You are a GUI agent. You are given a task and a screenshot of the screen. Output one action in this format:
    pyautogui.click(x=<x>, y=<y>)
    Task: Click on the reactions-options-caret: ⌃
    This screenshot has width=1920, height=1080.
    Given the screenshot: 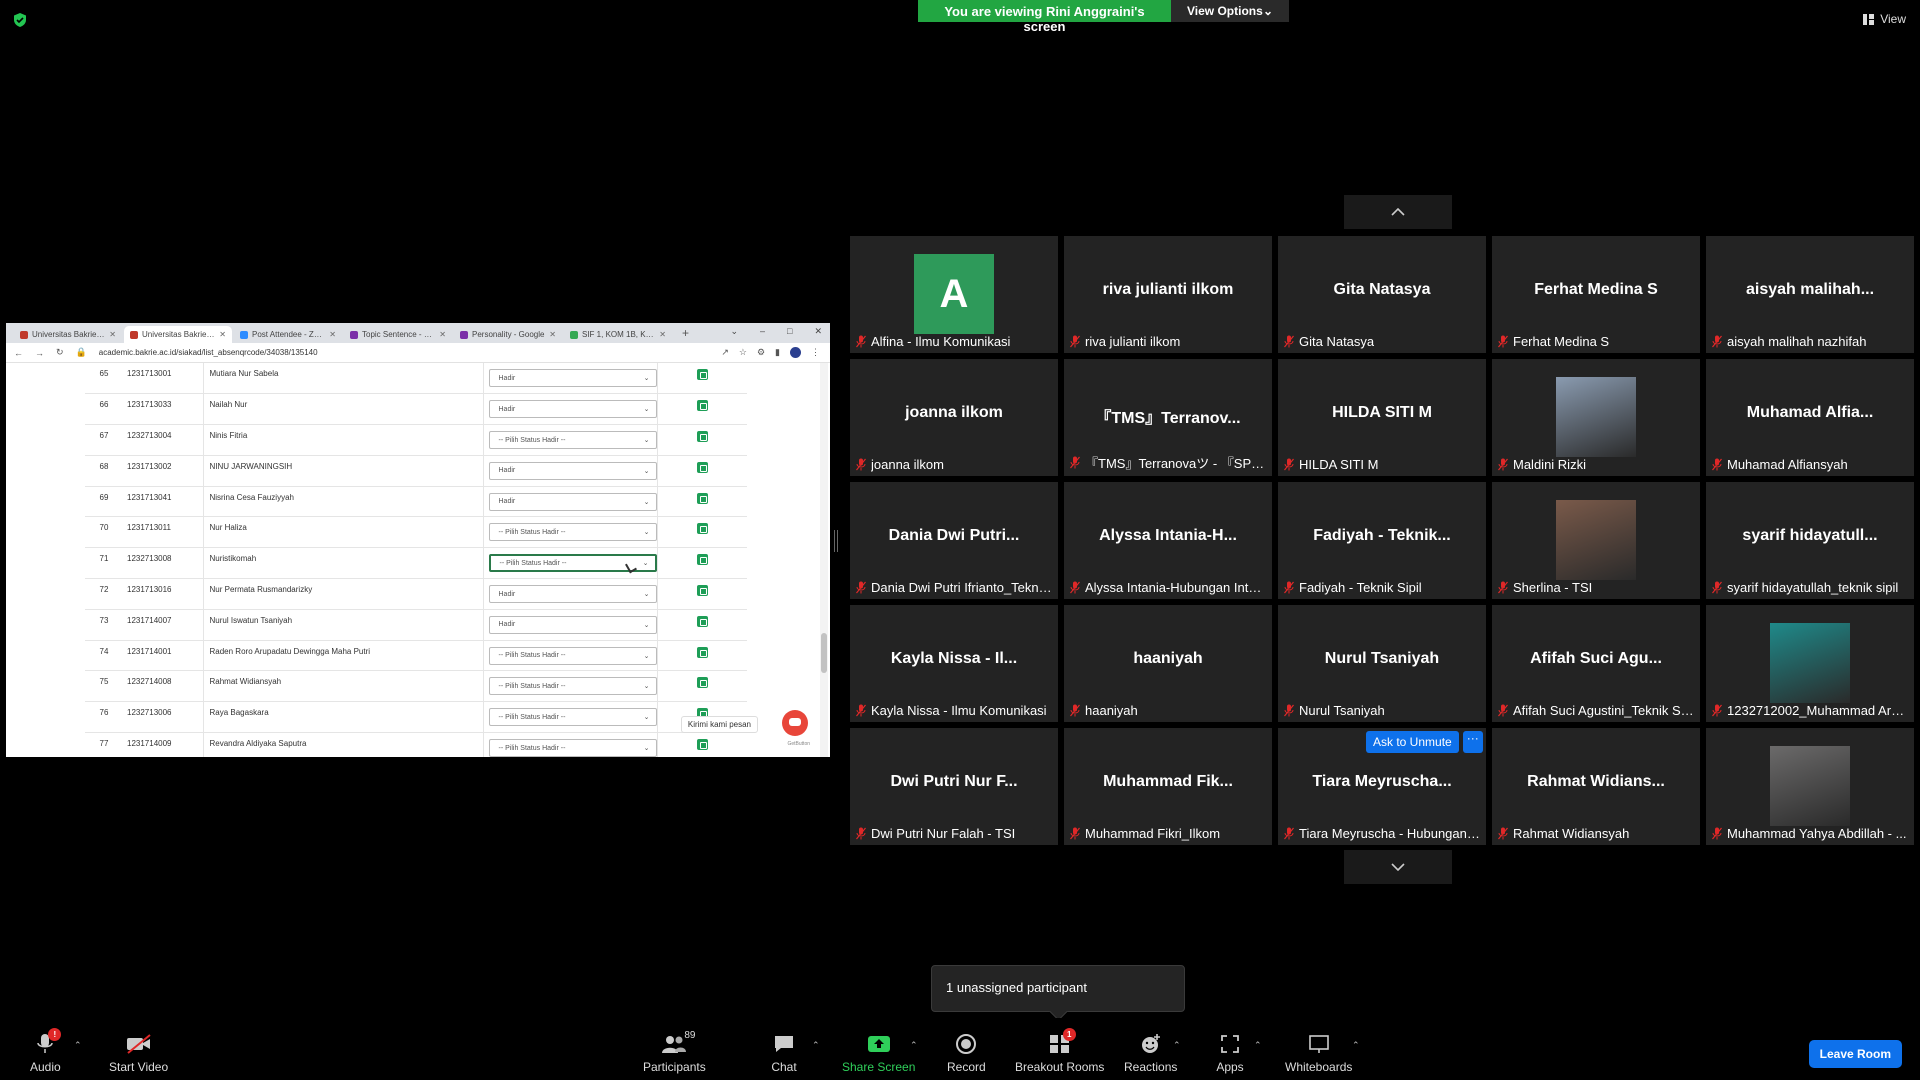 What is the action you would take?
    pyautogui.click(x=1177, y=1045)
    